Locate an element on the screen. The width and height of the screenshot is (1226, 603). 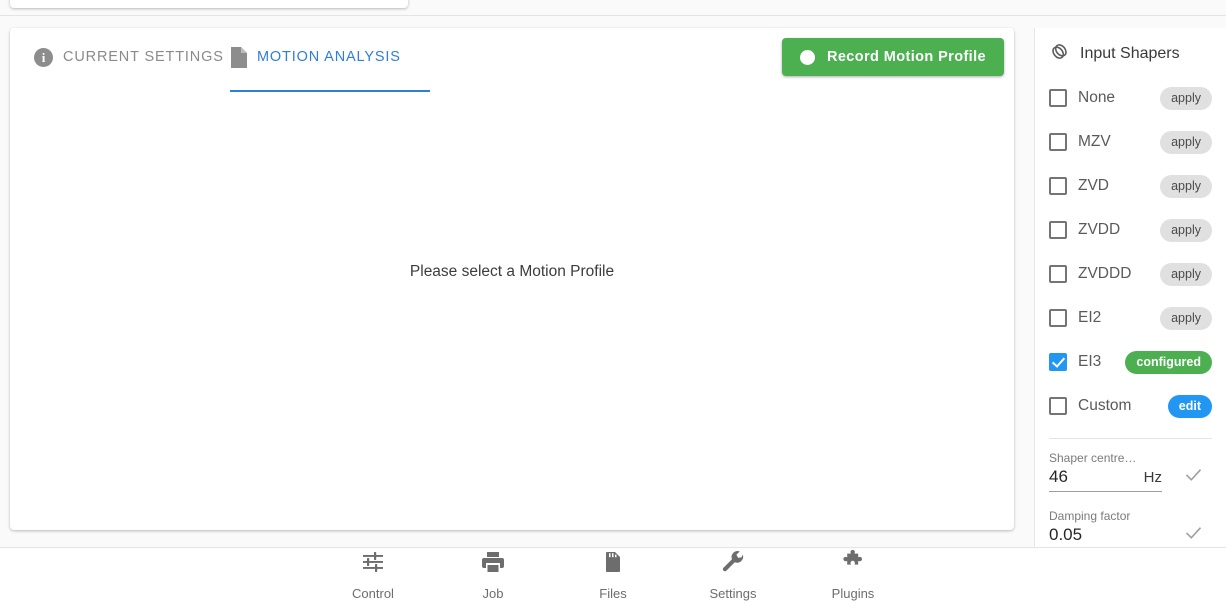
damping-factor-input is located at coordinates (1085, 535).